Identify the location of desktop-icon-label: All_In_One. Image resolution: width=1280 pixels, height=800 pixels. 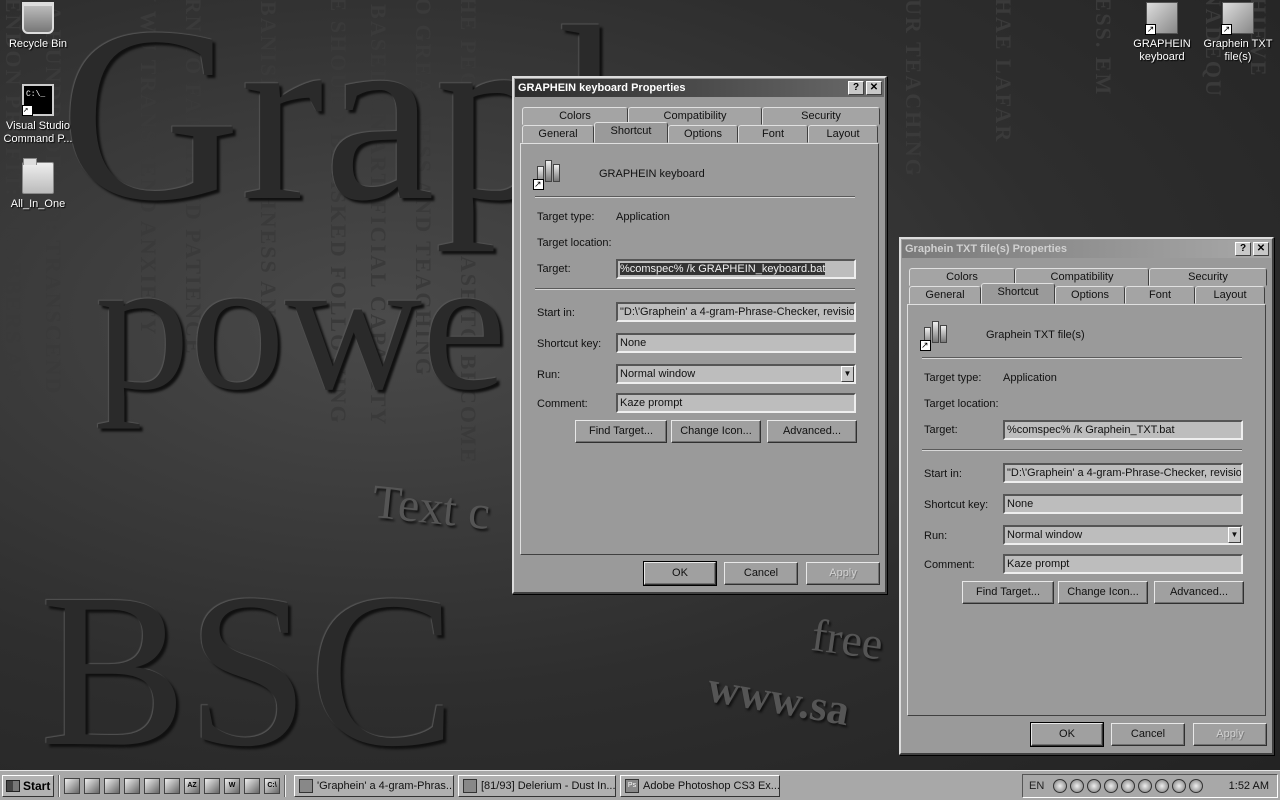
(38, 204).